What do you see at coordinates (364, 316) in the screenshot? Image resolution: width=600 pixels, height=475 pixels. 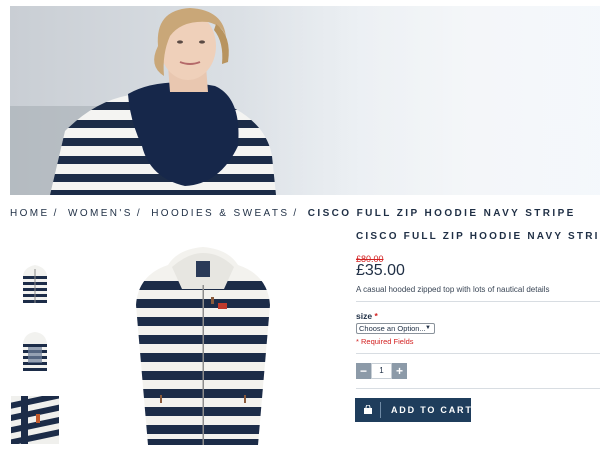 I see `size-label-text: size` at bounding box center [364, 316].